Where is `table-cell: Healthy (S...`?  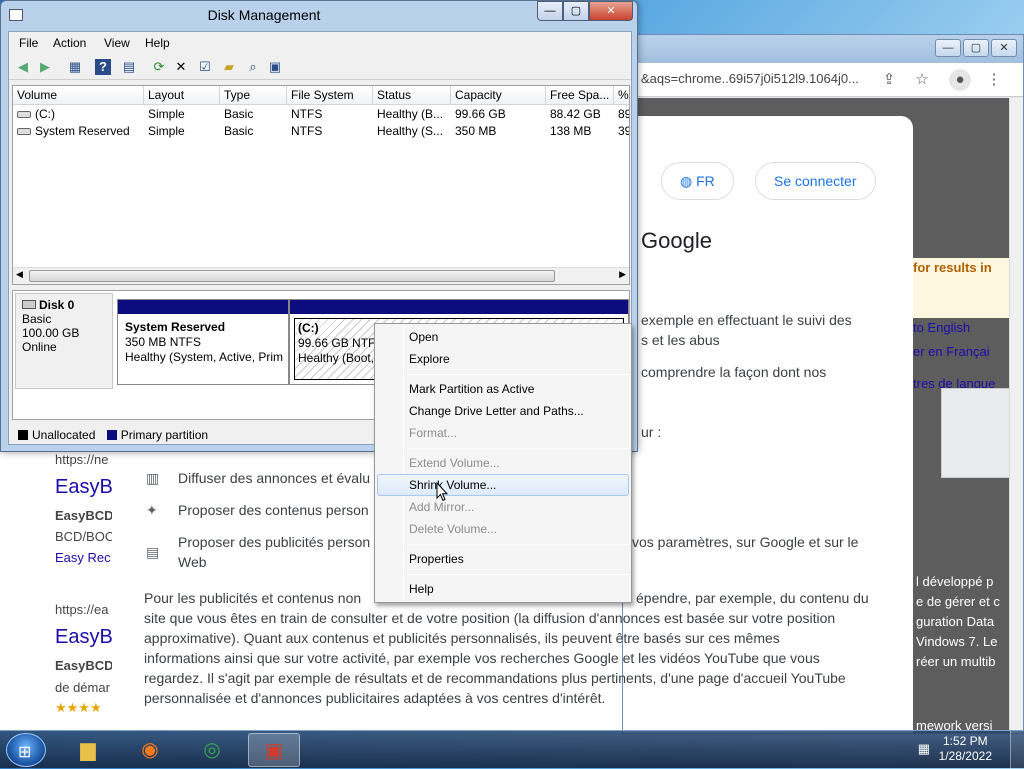 table-cell: Healthy (S... is located at coordinates (410, 131).